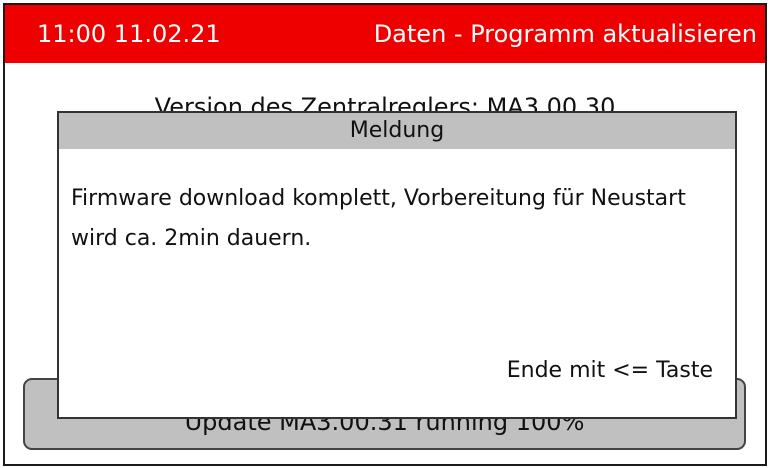 The image size is (770, 468). Describe the element at coordinates (565, 34) in the screenshot. I see `page-title: Daten - Programm aktualisieren` at that location.